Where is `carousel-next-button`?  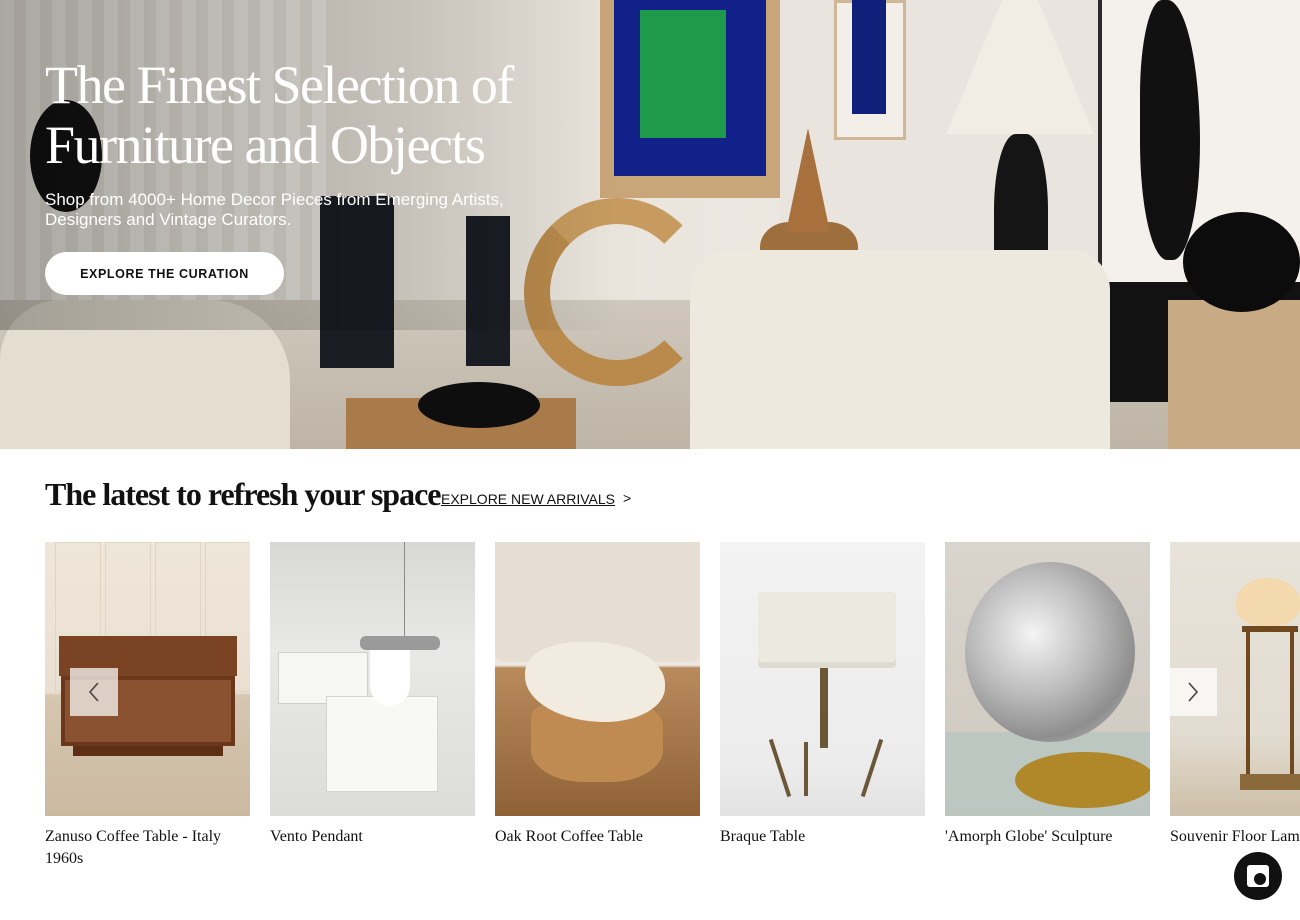 carousel-next-button is located at coordinates (1193, 692).